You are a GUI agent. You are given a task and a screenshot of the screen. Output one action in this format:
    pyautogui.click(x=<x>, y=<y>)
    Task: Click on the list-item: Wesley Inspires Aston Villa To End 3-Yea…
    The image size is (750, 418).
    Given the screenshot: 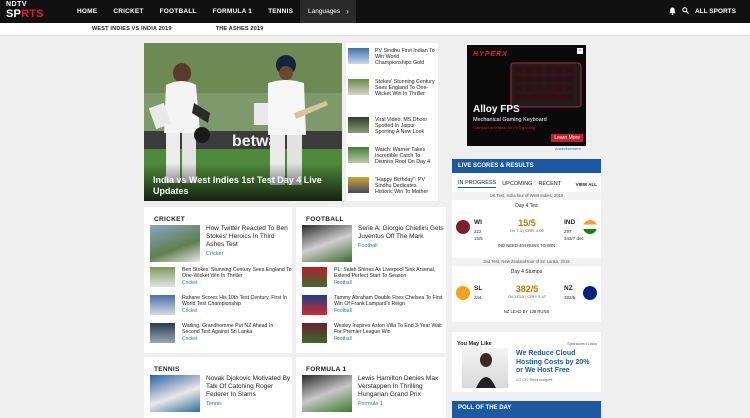 What is the action you would take?
    pyautogui.click(x=373, y=333)
    